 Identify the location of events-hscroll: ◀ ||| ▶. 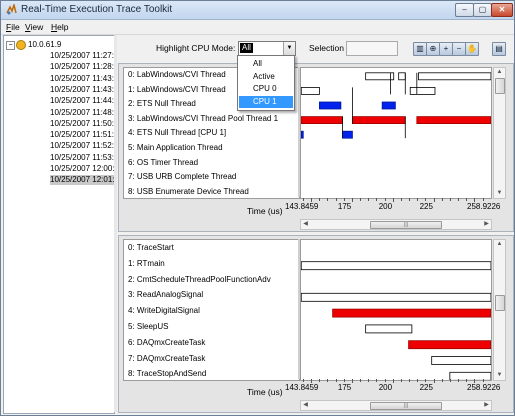
(396, 405).